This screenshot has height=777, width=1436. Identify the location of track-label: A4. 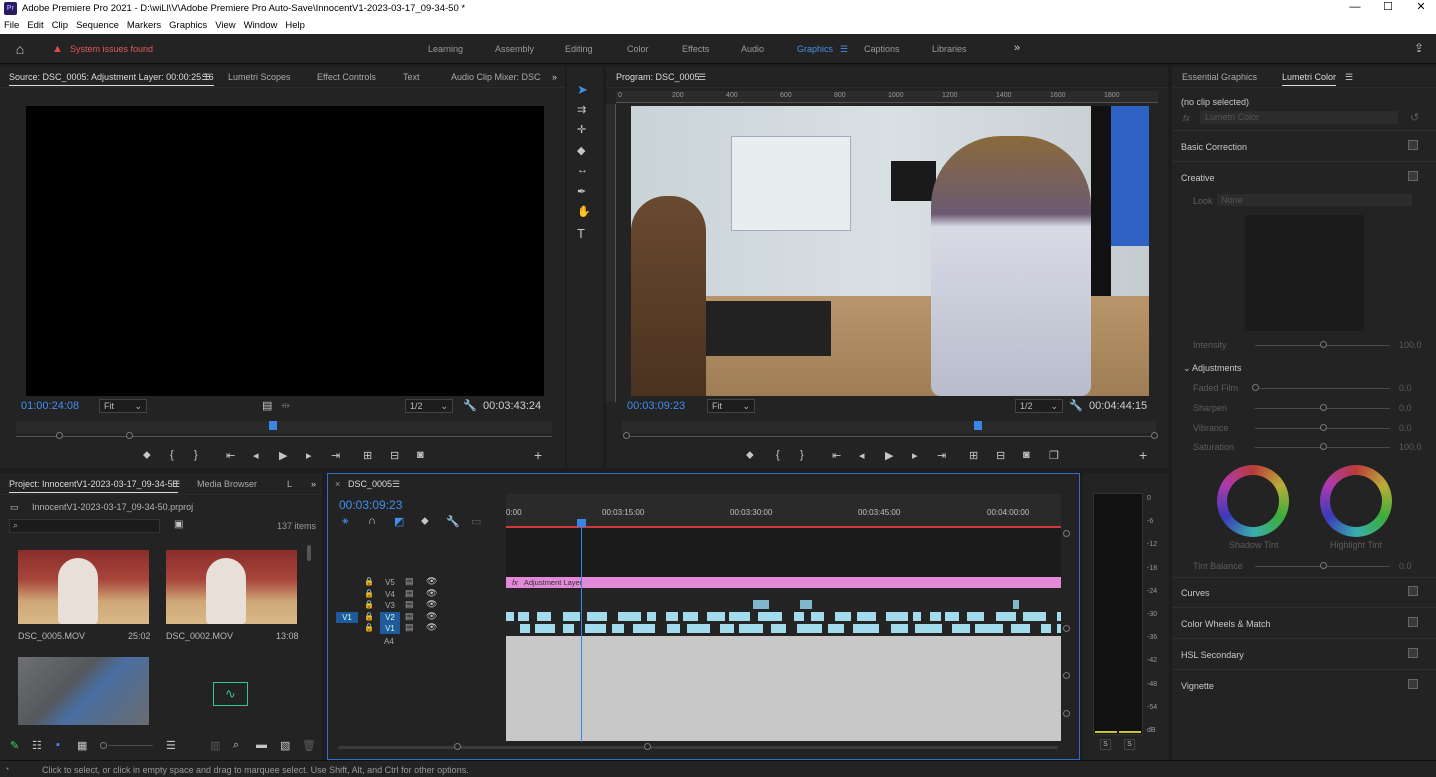
(389, 641).